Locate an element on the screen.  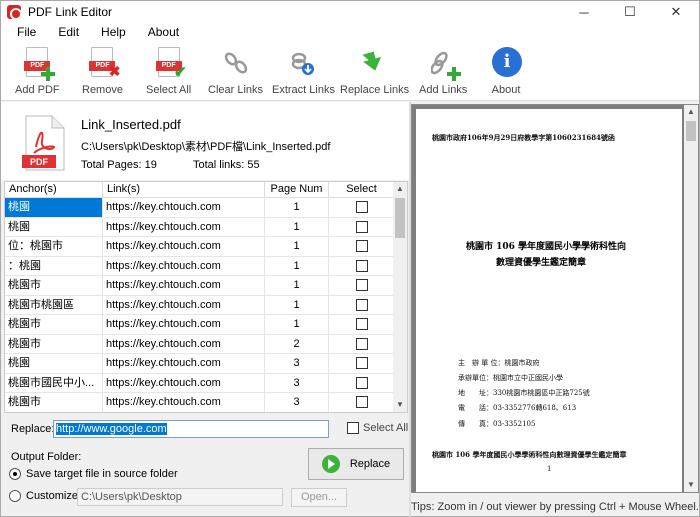
add-pdf-icon: PDF is located at coordinates (37, 63).